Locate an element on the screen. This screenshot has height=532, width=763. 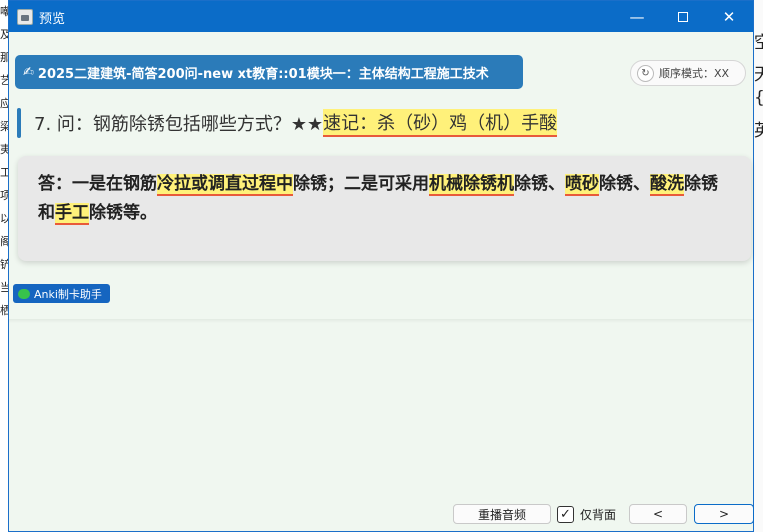
maximize-button is located at coordinates (683, 16).